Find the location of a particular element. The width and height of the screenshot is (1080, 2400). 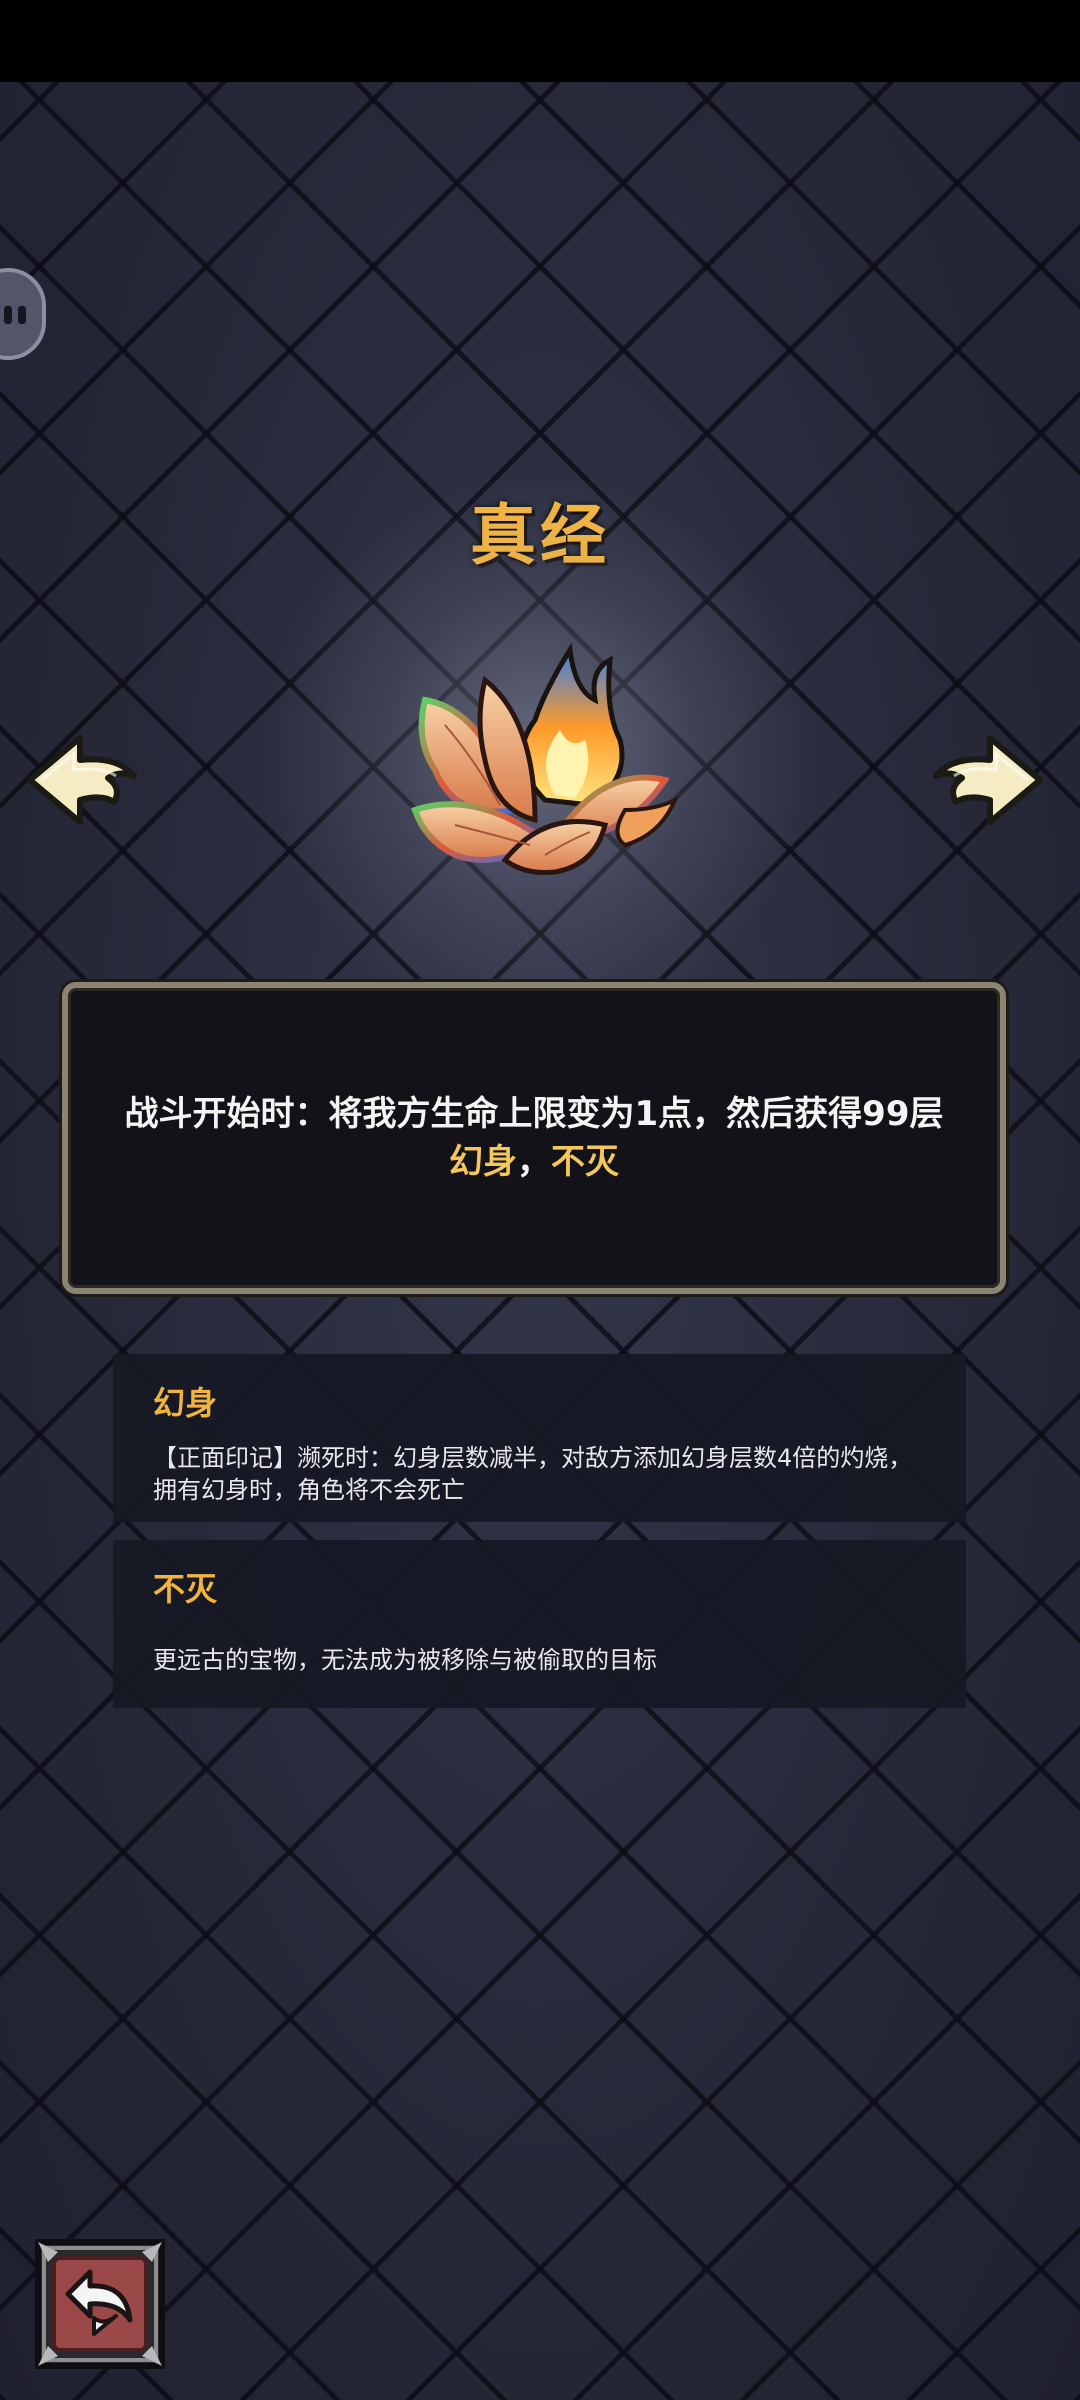

status-bar is located at coordinates (540, 41).